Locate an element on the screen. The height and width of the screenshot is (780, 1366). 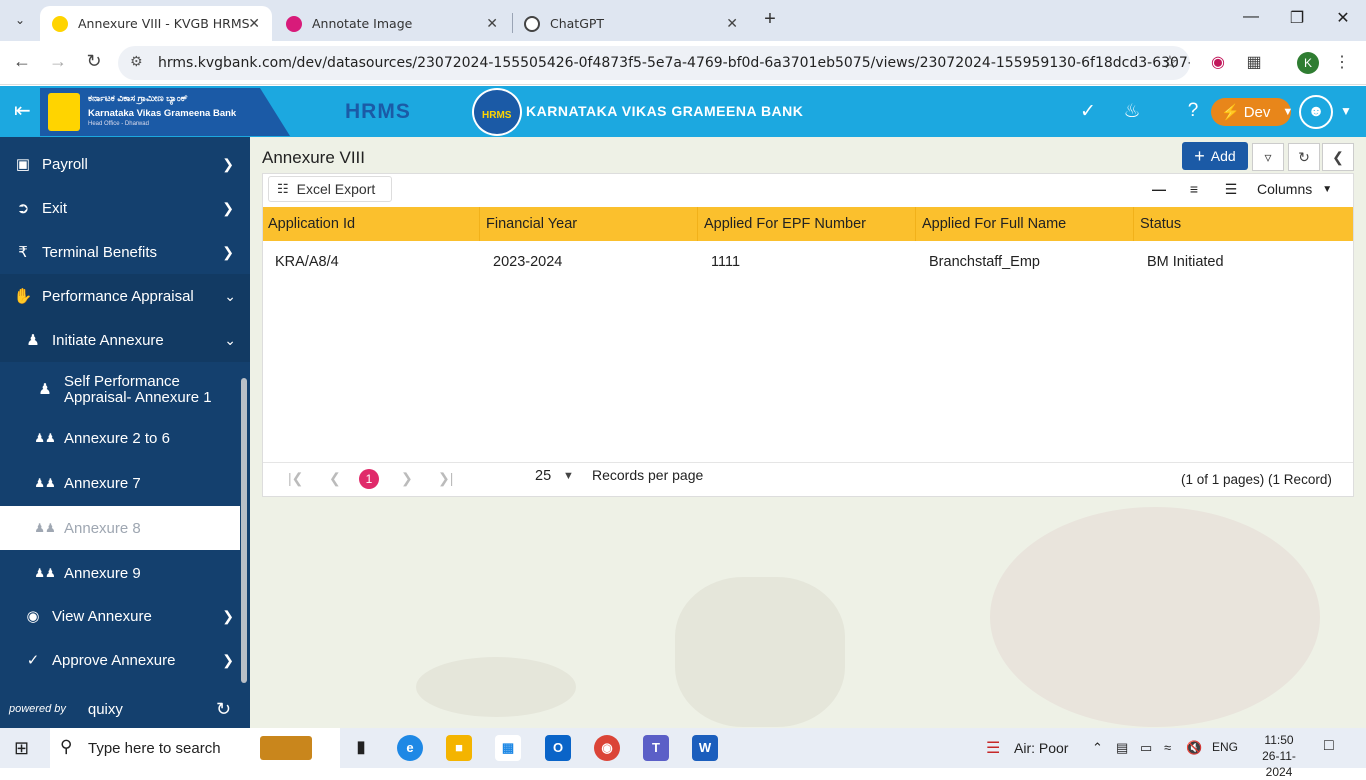
sidebar-item-exit: ➲ Exit ❯ is located at coordinates (120, 208).